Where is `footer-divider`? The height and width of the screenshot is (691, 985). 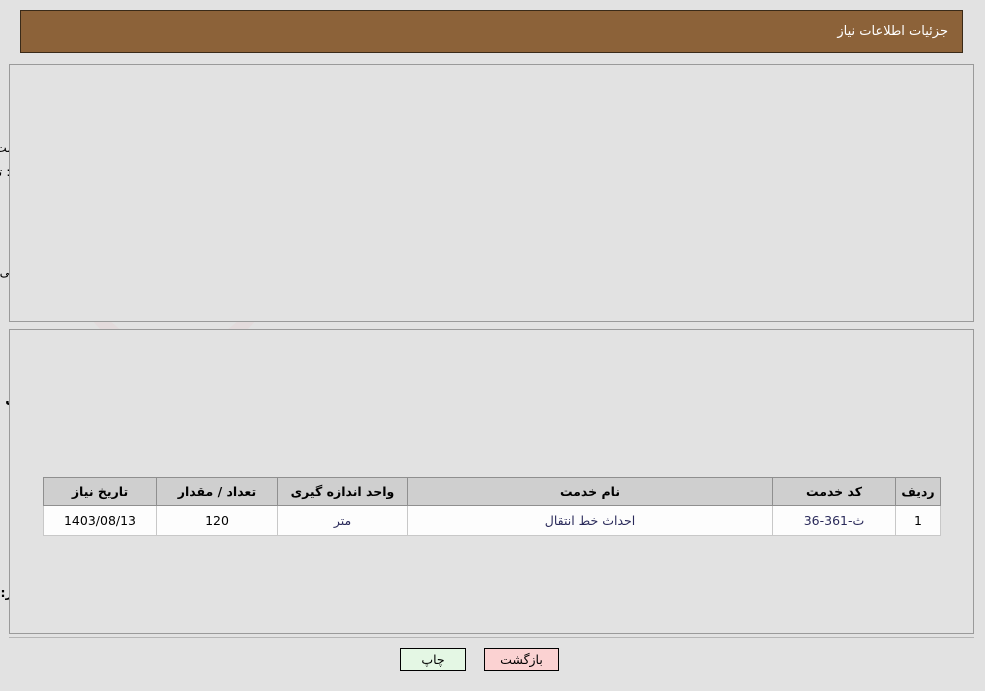
footer-divider is located at coordinates (492, 637).